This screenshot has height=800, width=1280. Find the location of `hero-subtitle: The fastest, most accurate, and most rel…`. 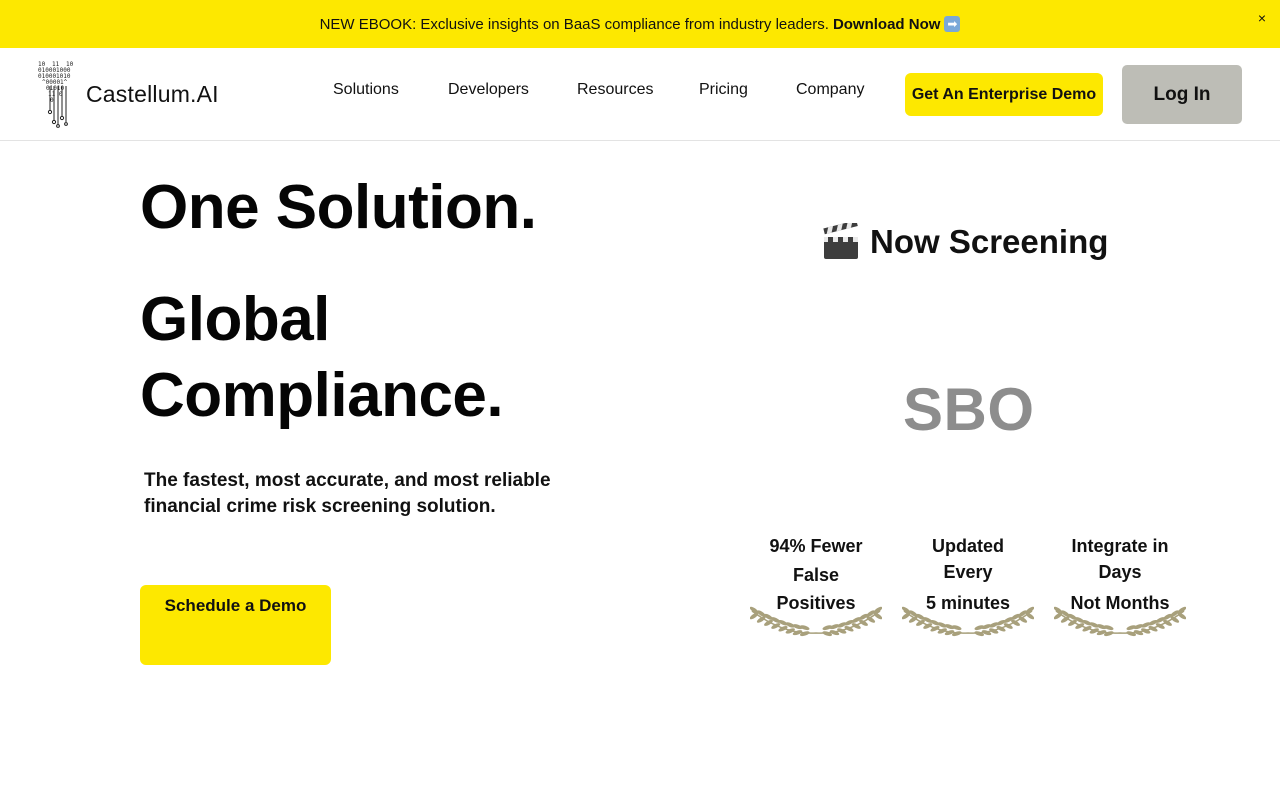

hero-subtitle: The fastest, most accurate, and most rel… is located at coordinates (347, 493).